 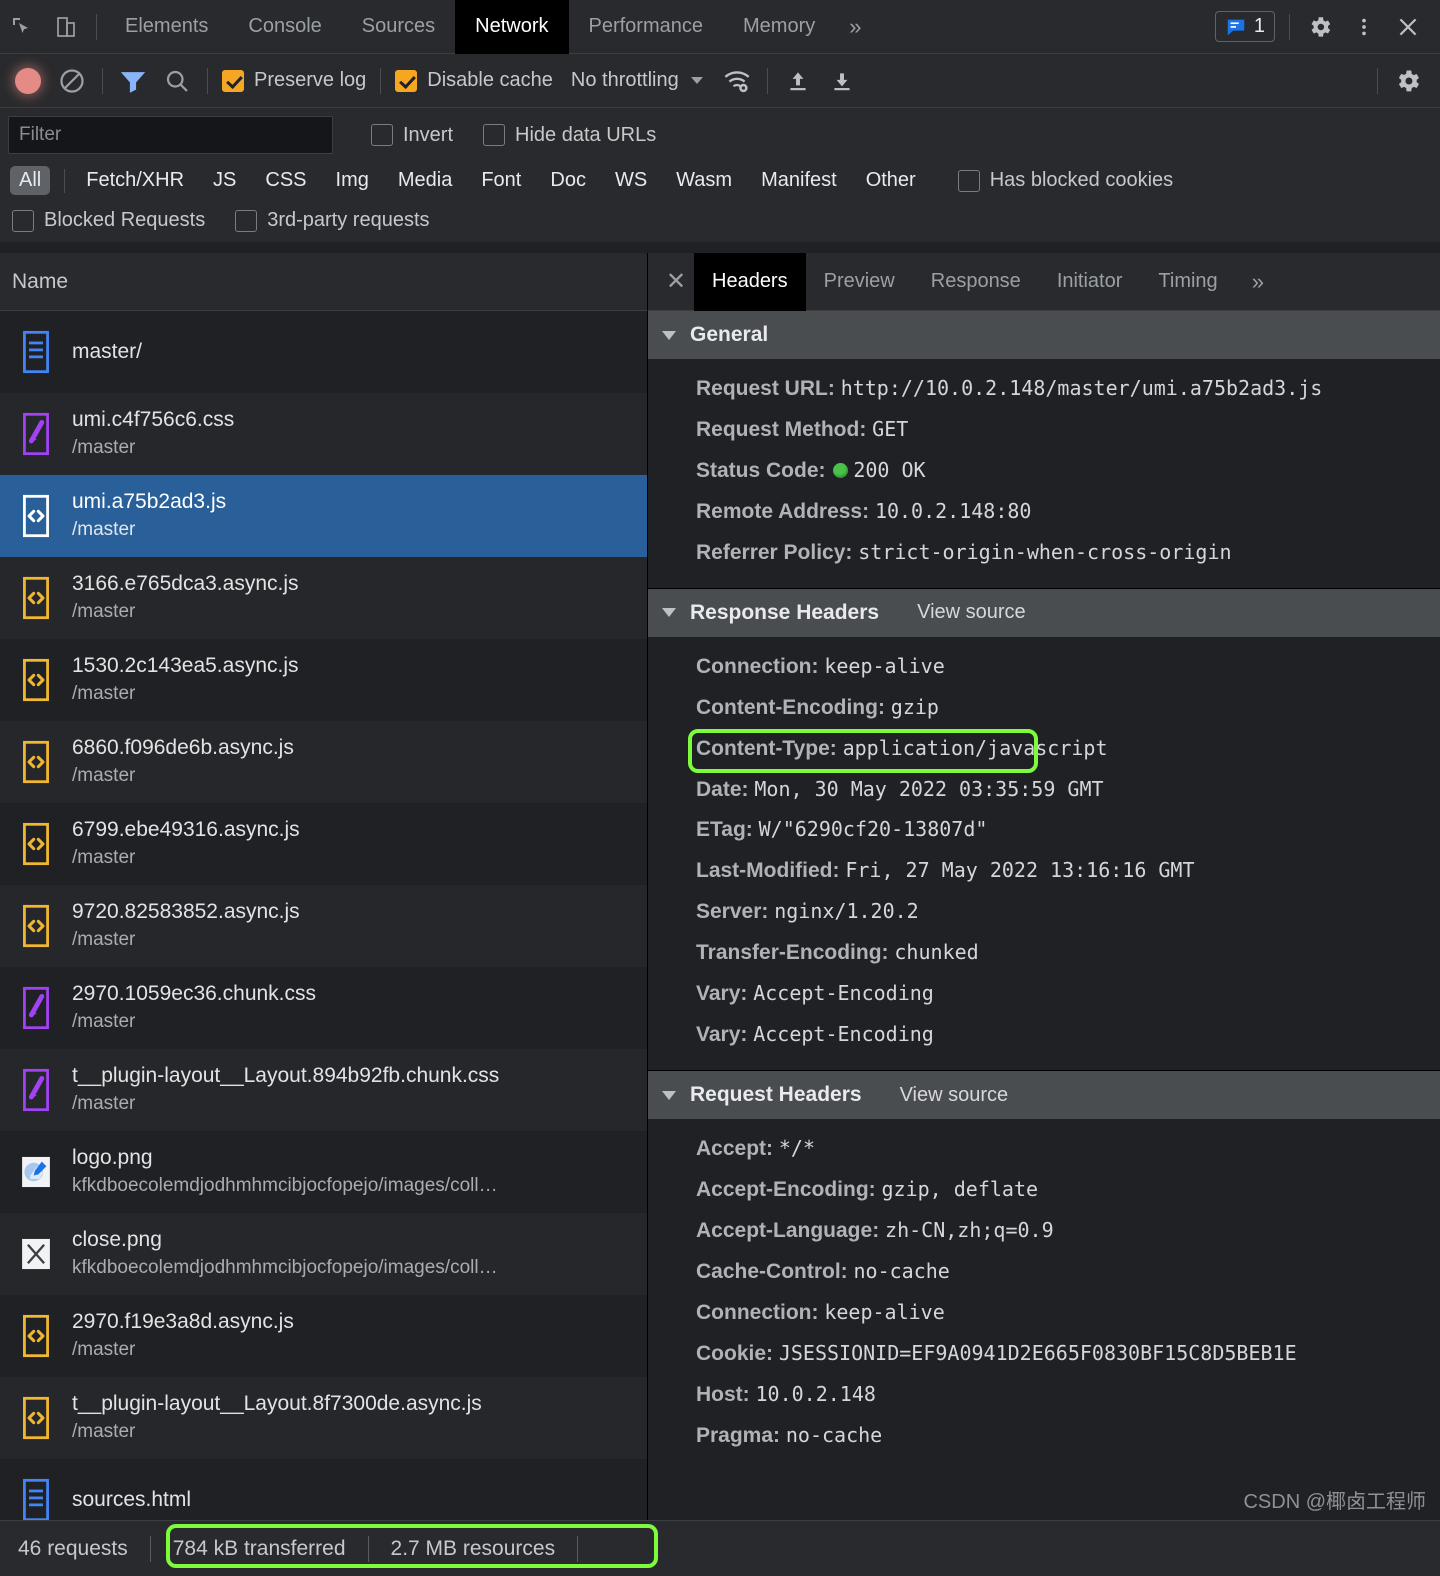 What do you see at coordinates (1044, 612) in the screenshot?
I see `response-headers-section-header: Response Headers View source` at bounding box center [1044, 612].